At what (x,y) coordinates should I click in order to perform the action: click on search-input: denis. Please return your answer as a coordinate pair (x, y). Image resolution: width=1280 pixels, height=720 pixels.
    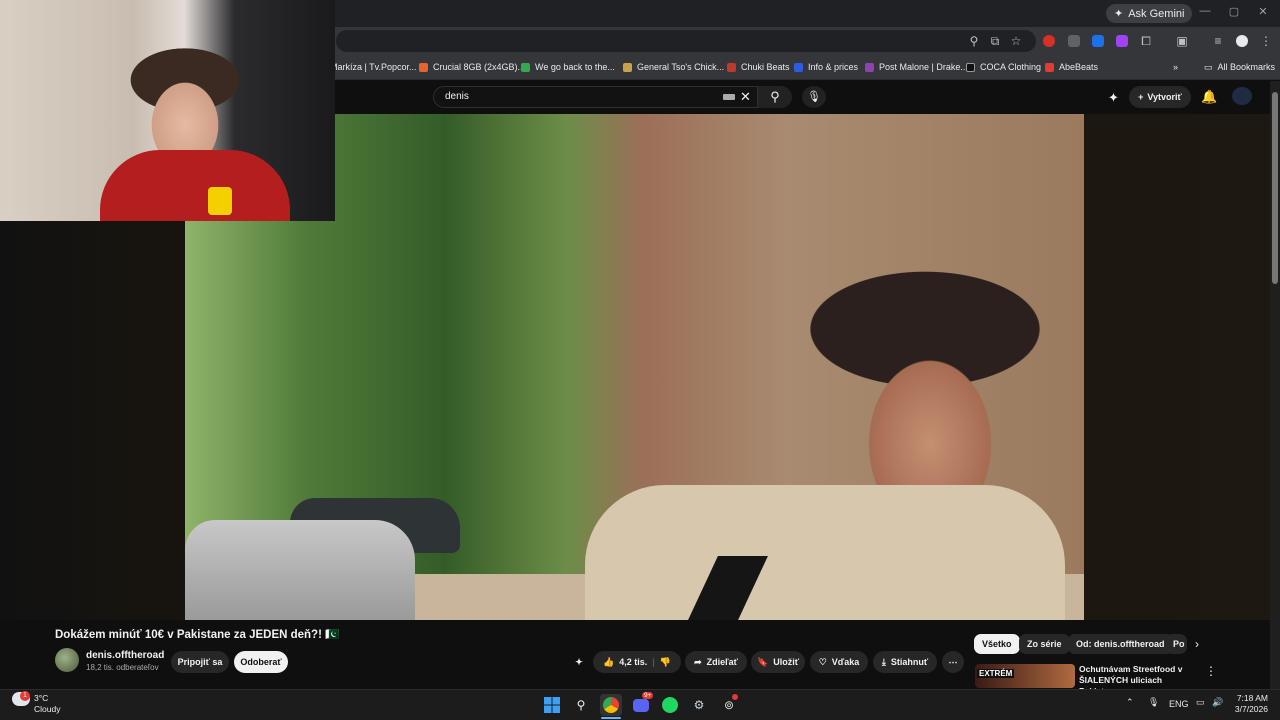
    Looking at the image, I should click on (595, 97).